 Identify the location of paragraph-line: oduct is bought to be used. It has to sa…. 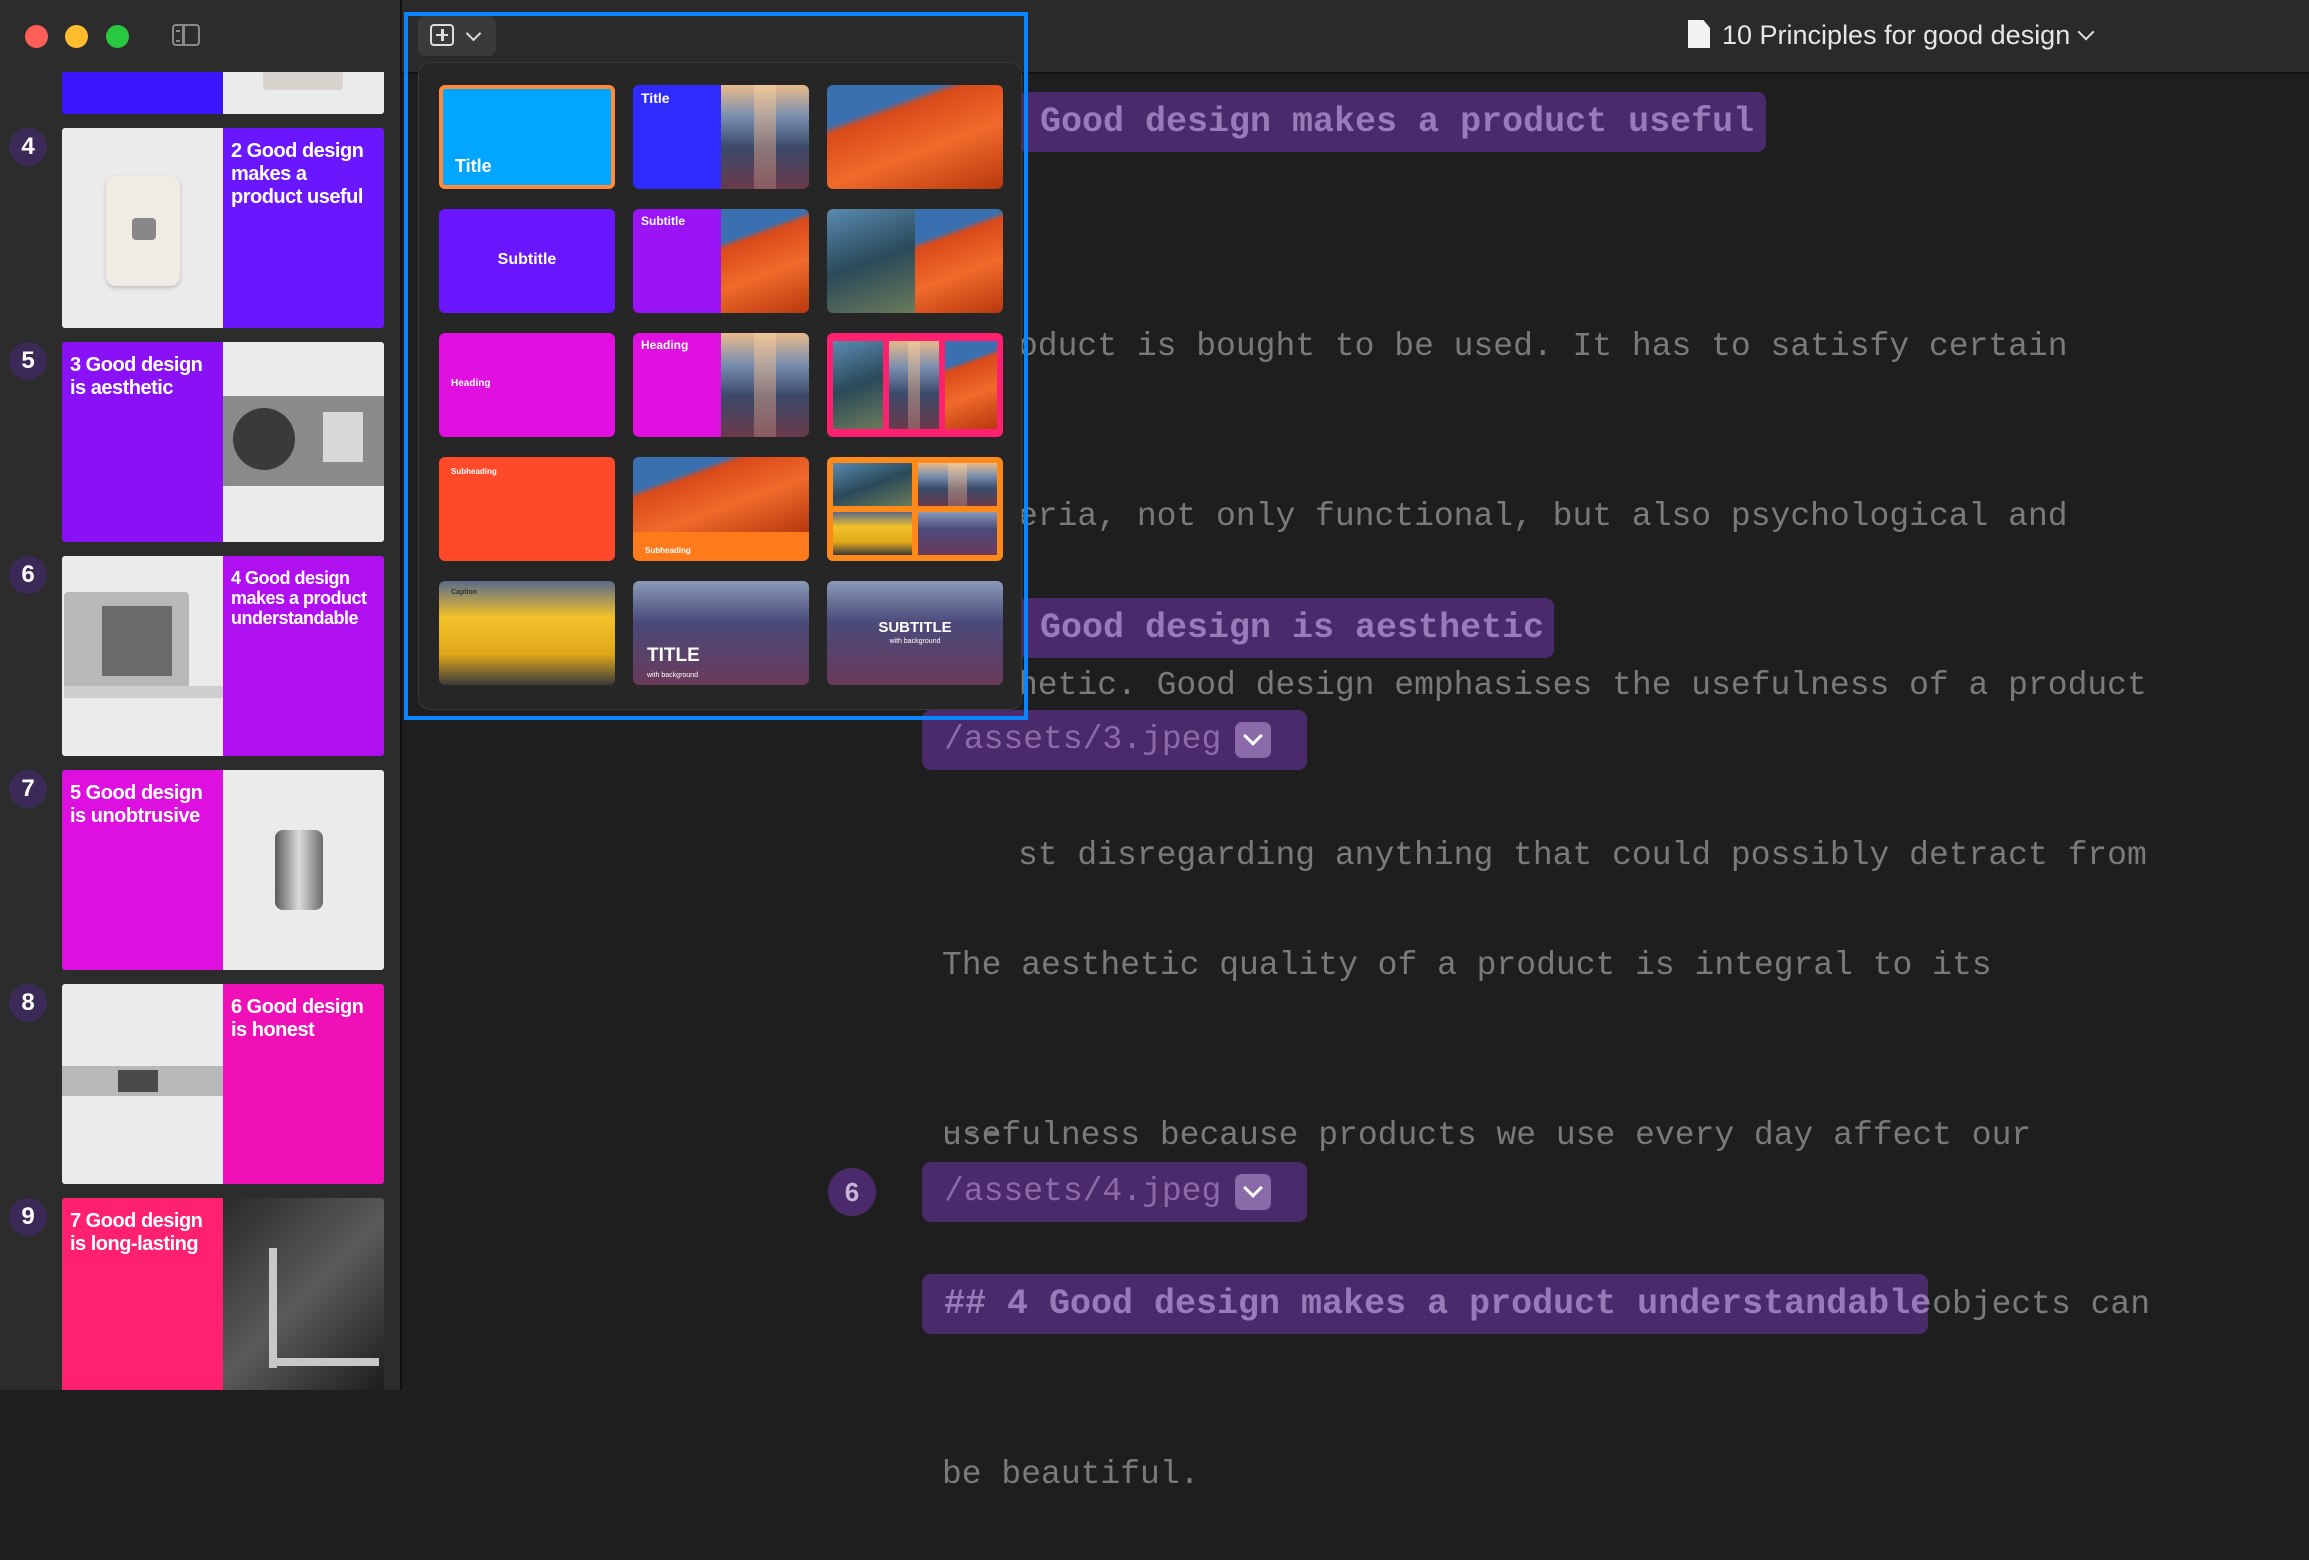
(1543, 346).